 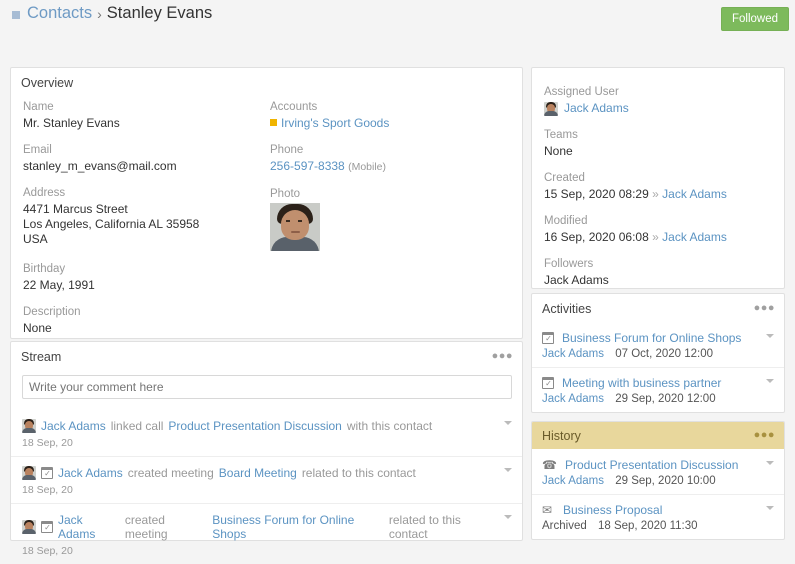 I want to click on field-label-name: Name, so click(x=38, y=107).